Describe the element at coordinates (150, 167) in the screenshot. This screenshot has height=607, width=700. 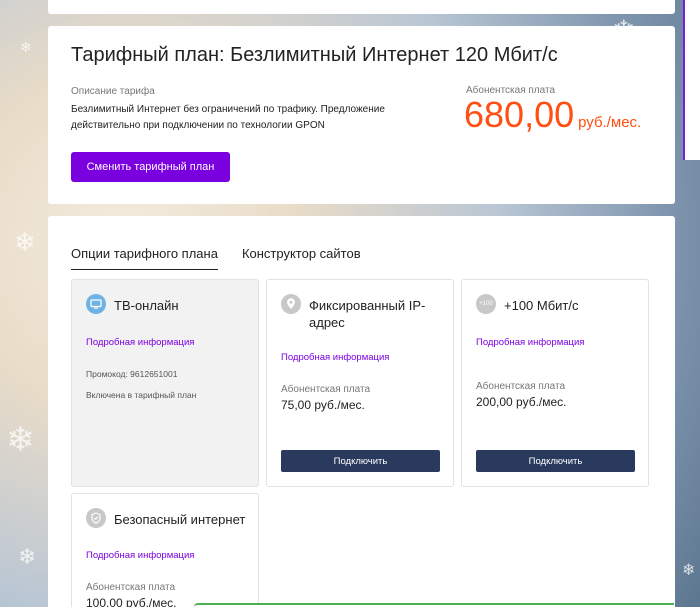
I see `change-tariff-button: Сменить тарифный план` at that location.